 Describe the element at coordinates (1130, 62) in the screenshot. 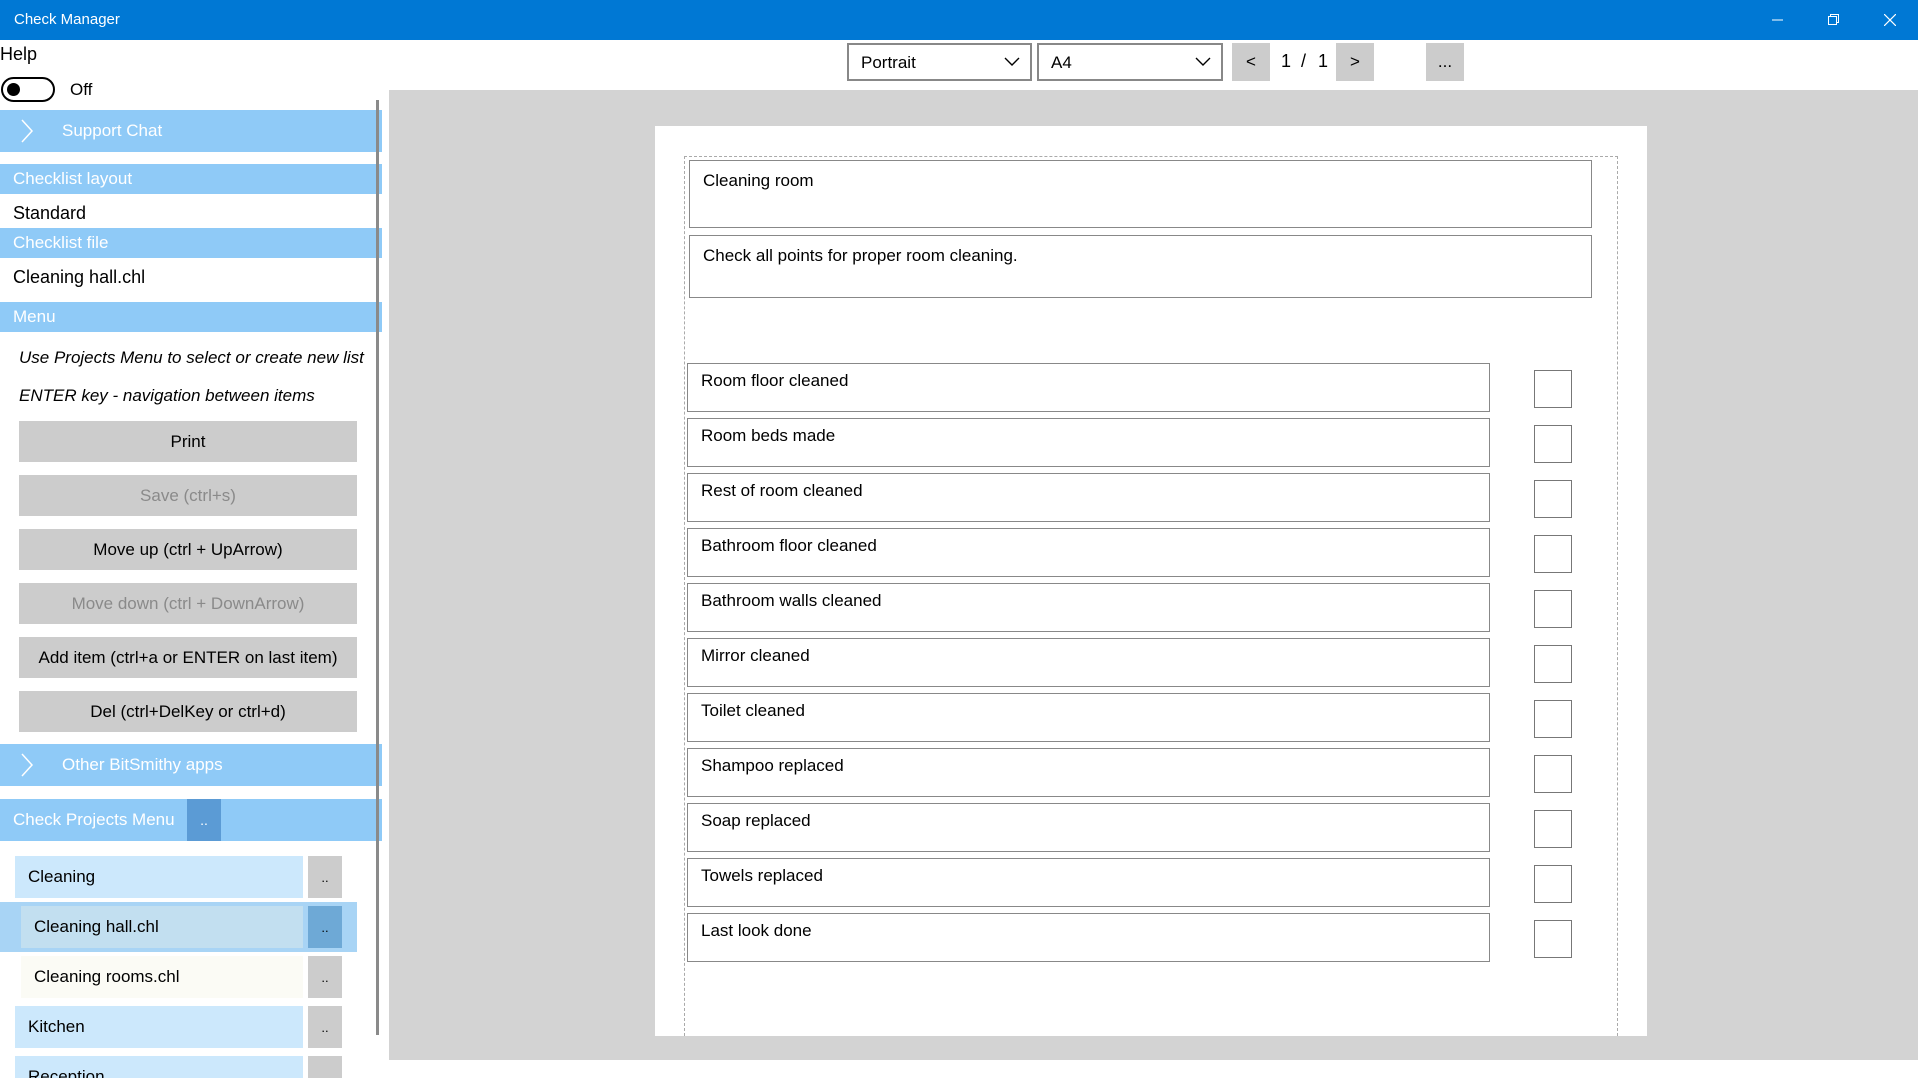

I see `paper-size-select: A4` at that location.